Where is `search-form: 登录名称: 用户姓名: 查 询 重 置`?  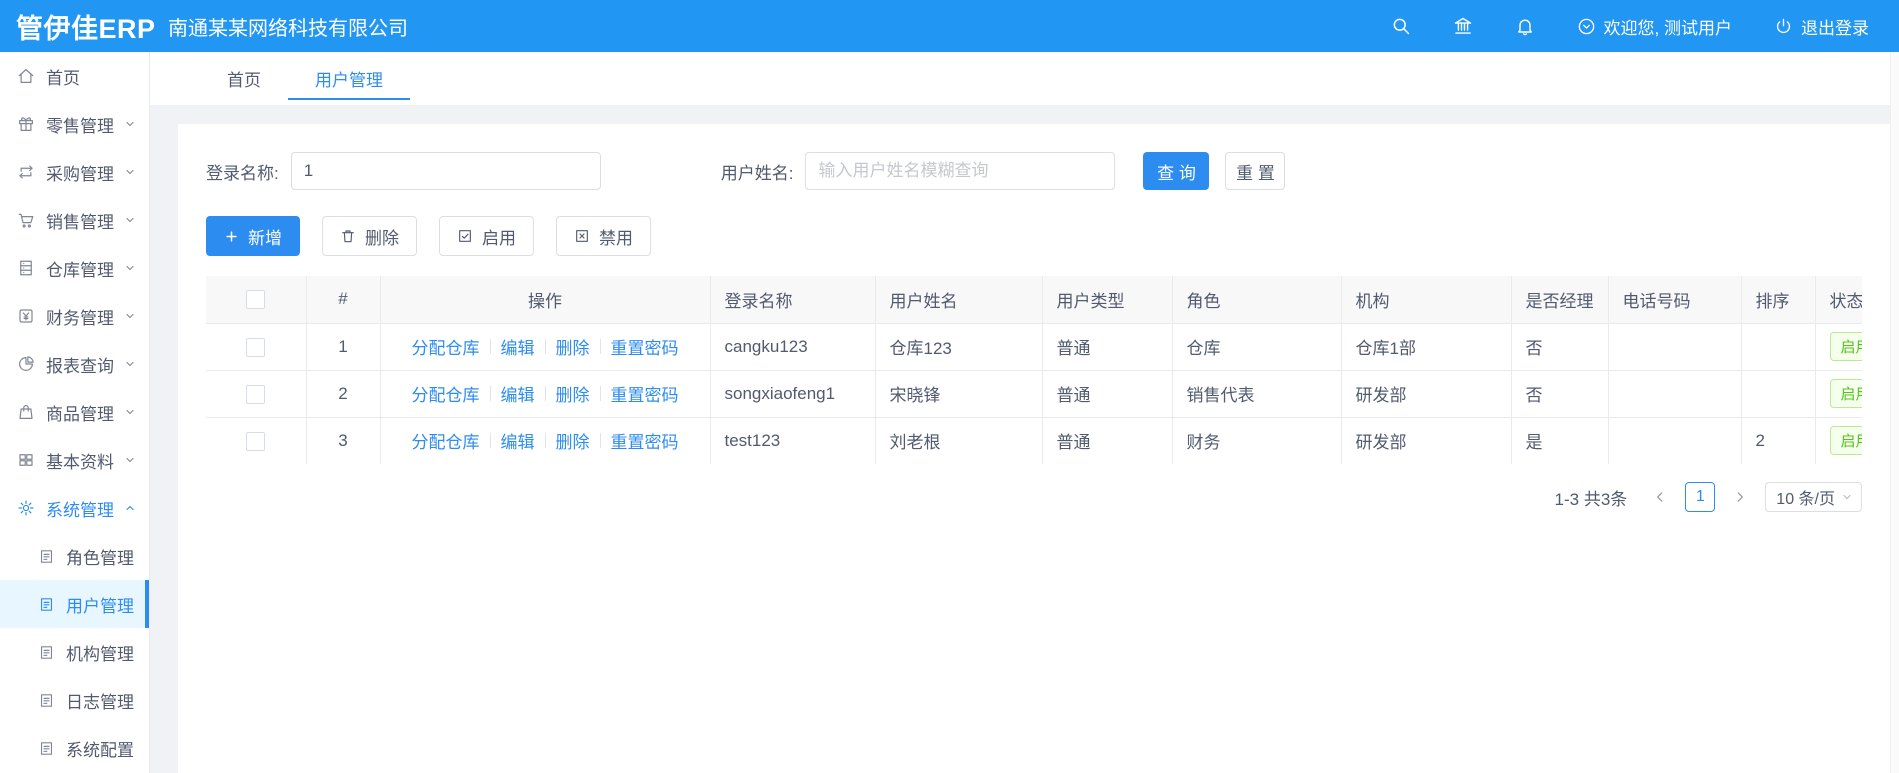 search-form: 登录名称: 用户姓名: 查 询 重 置 is located at coordinates (1034, 171).